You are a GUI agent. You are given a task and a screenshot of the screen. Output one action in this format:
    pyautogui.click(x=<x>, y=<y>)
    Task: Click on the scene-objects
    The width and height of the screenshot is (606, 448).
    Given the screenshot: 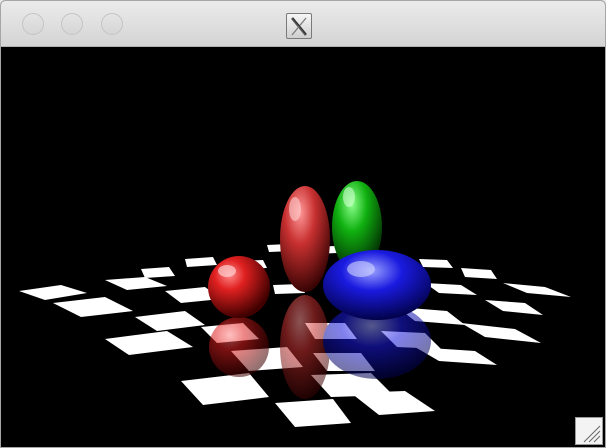 What is the action you would take?
    pyautogui.click(x=319, y=250)
    